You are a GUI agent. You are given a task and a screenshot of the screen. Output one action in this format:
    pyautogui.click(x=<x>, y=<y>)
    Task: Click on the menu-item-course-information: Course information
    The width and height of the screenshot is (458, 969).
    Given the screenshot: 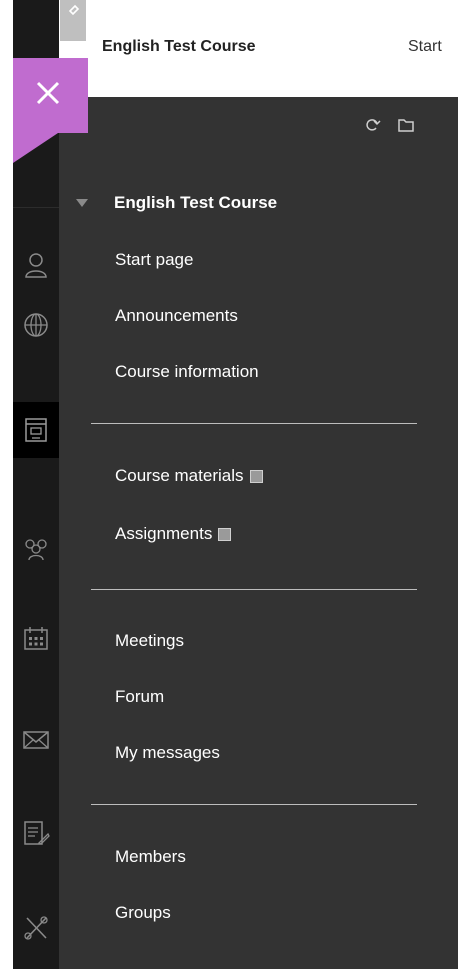 What is the action you would take?
    pyautogui.click(x=187, y=372)
    